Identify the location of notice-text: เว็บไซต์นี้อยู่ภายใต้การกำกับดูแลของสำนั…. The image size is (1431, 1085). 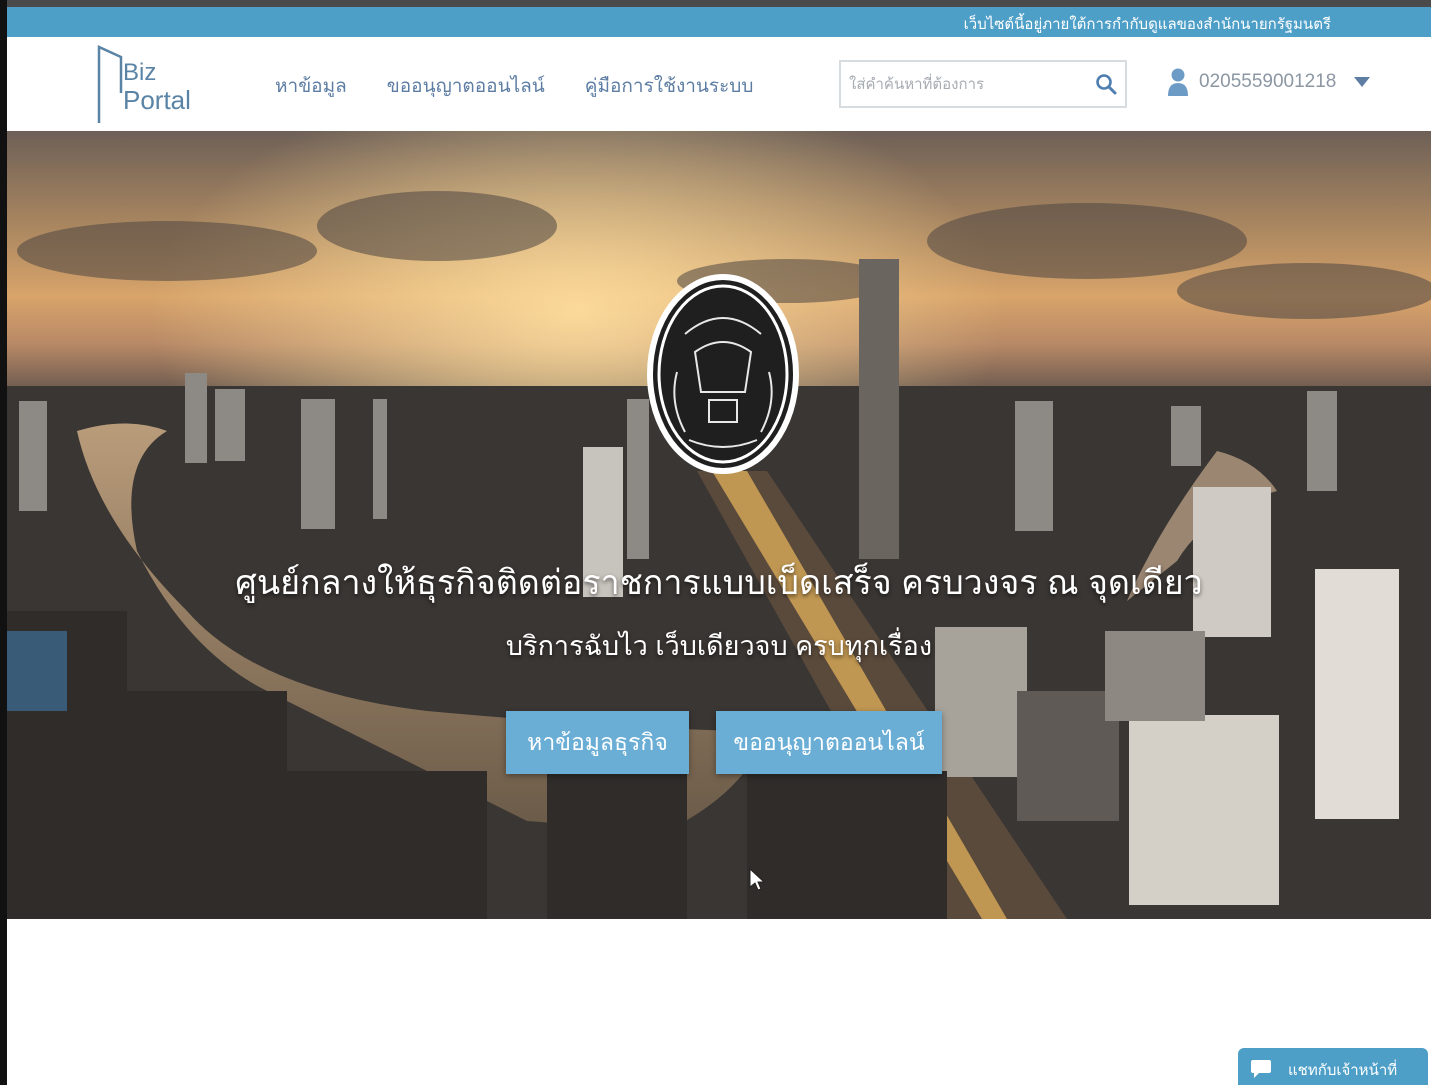
(1147, 24).